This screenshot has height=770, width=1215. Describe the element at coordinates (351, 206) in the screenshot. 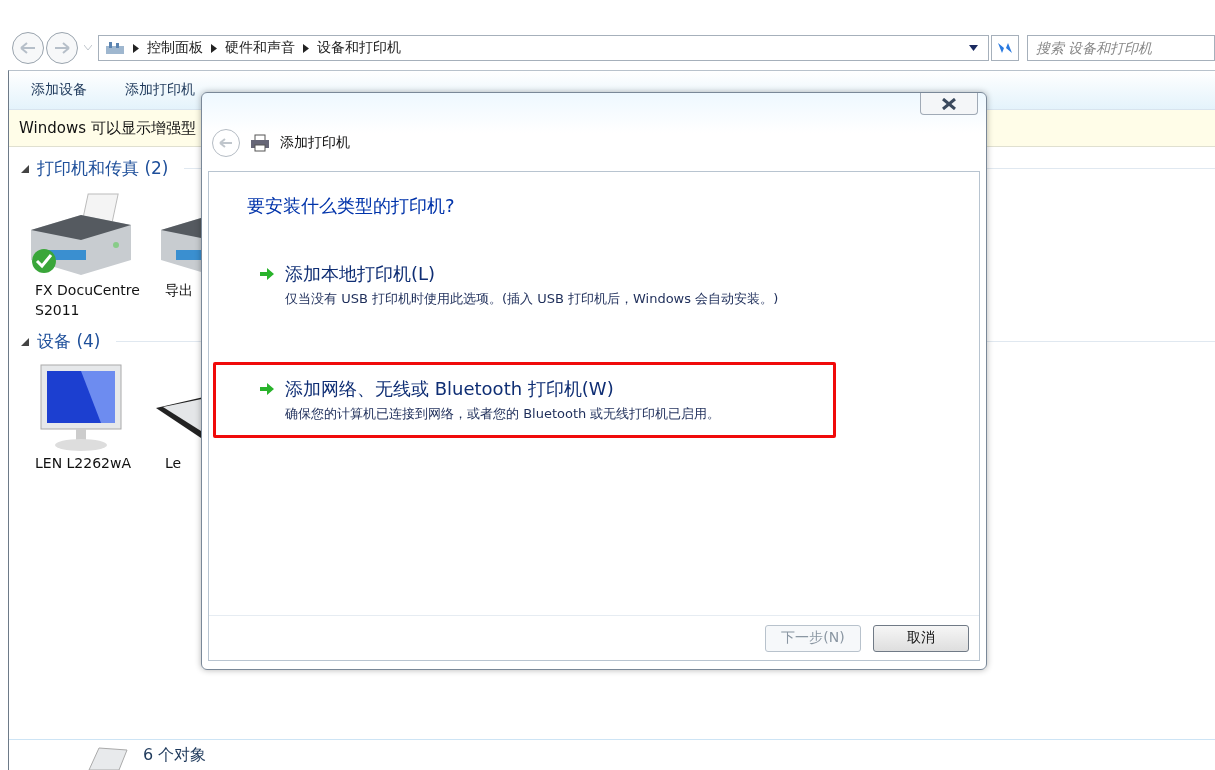

I see `dialog-heading: 要安装什么类型的打印机?` at that location.